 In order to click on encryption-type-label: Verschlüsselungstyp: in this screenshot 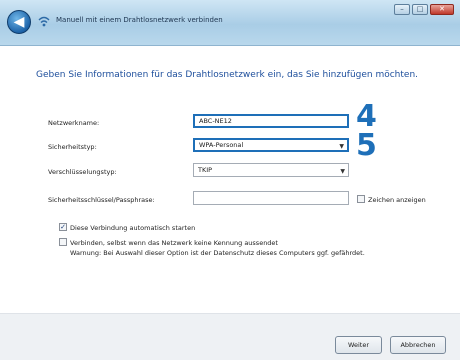, I will do `click(82, 172)`.